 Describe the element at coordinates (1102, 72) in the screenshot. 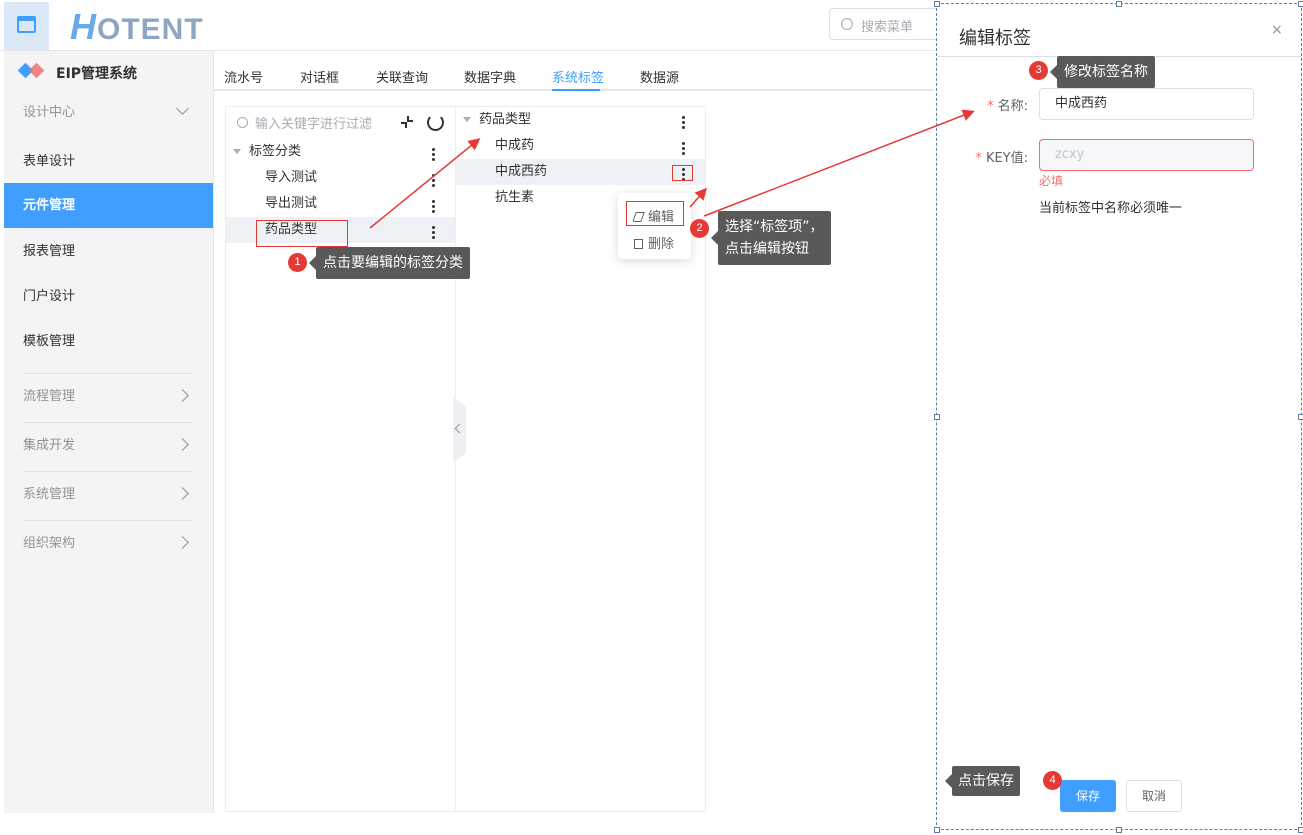

I see `step-callout: 修改标签名称` at that location.